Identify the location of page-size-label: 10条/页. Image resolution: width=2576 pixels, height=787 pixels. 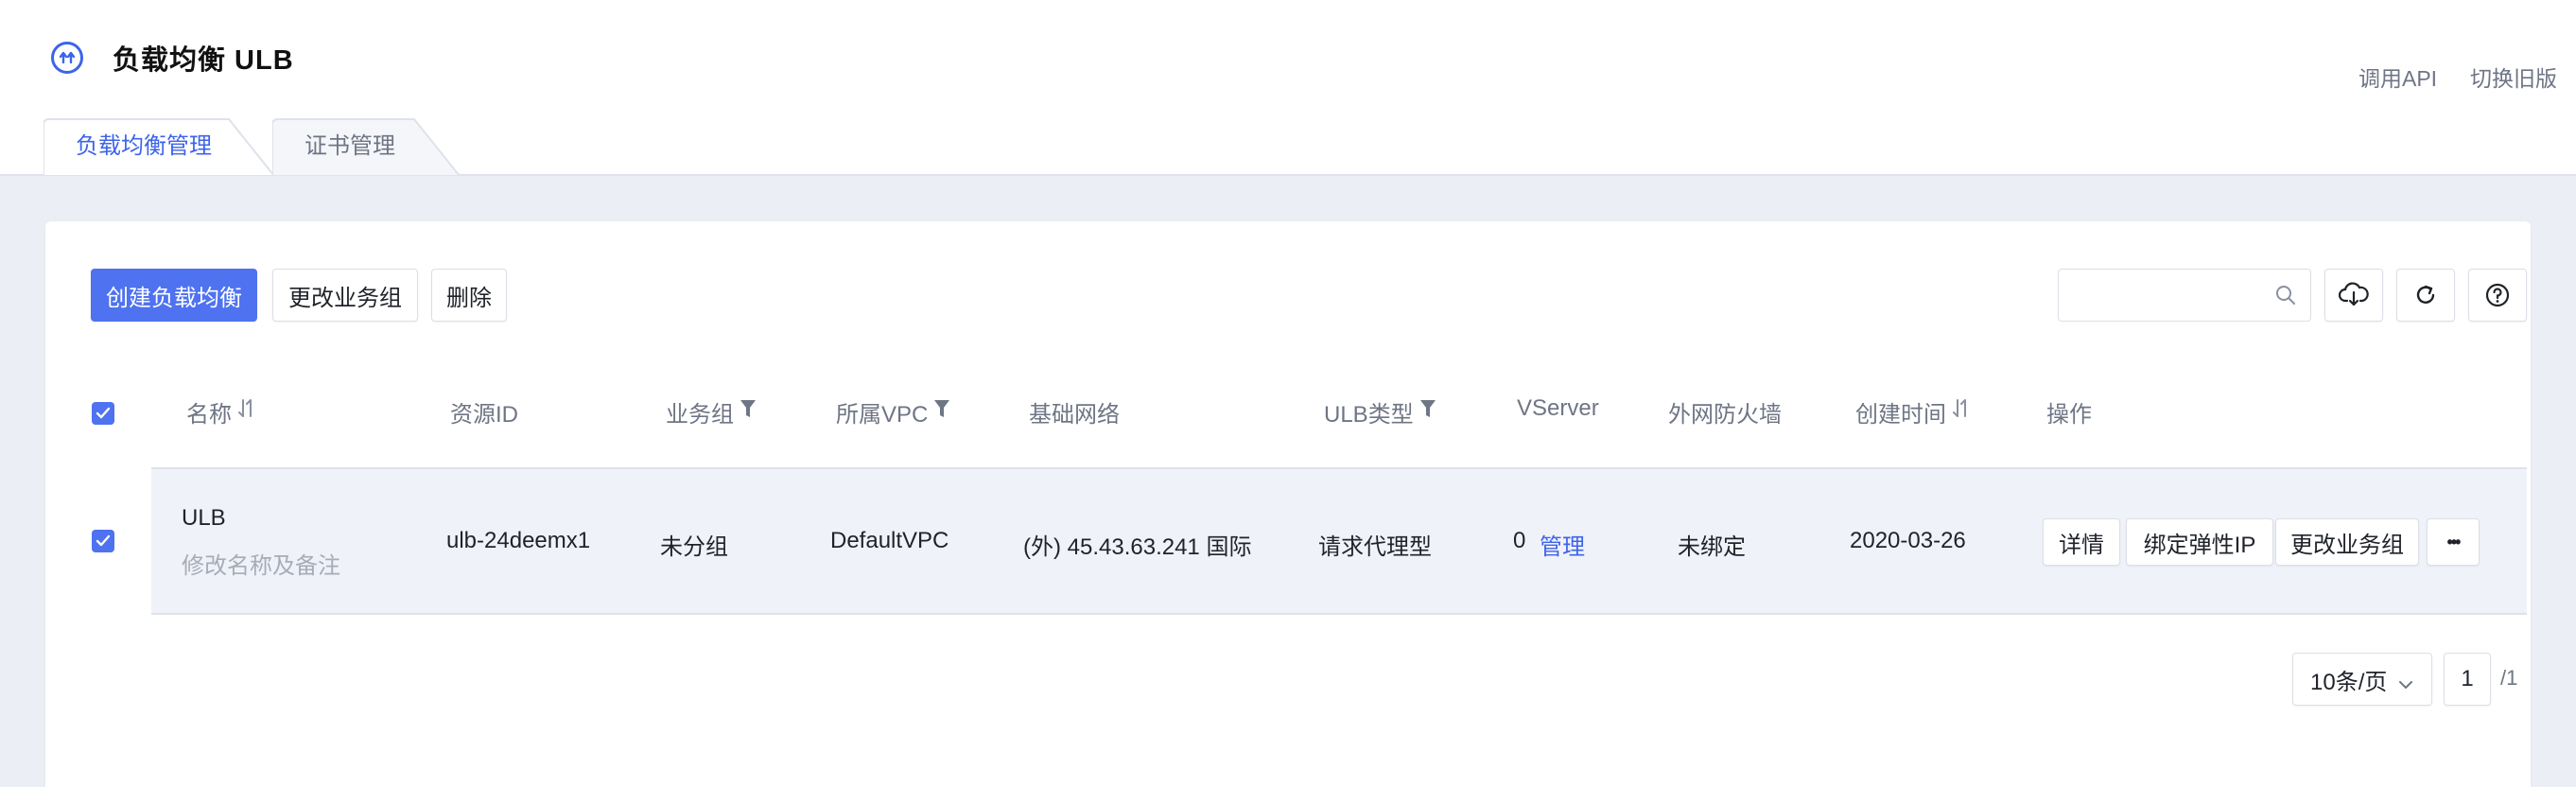
(2349, 682).